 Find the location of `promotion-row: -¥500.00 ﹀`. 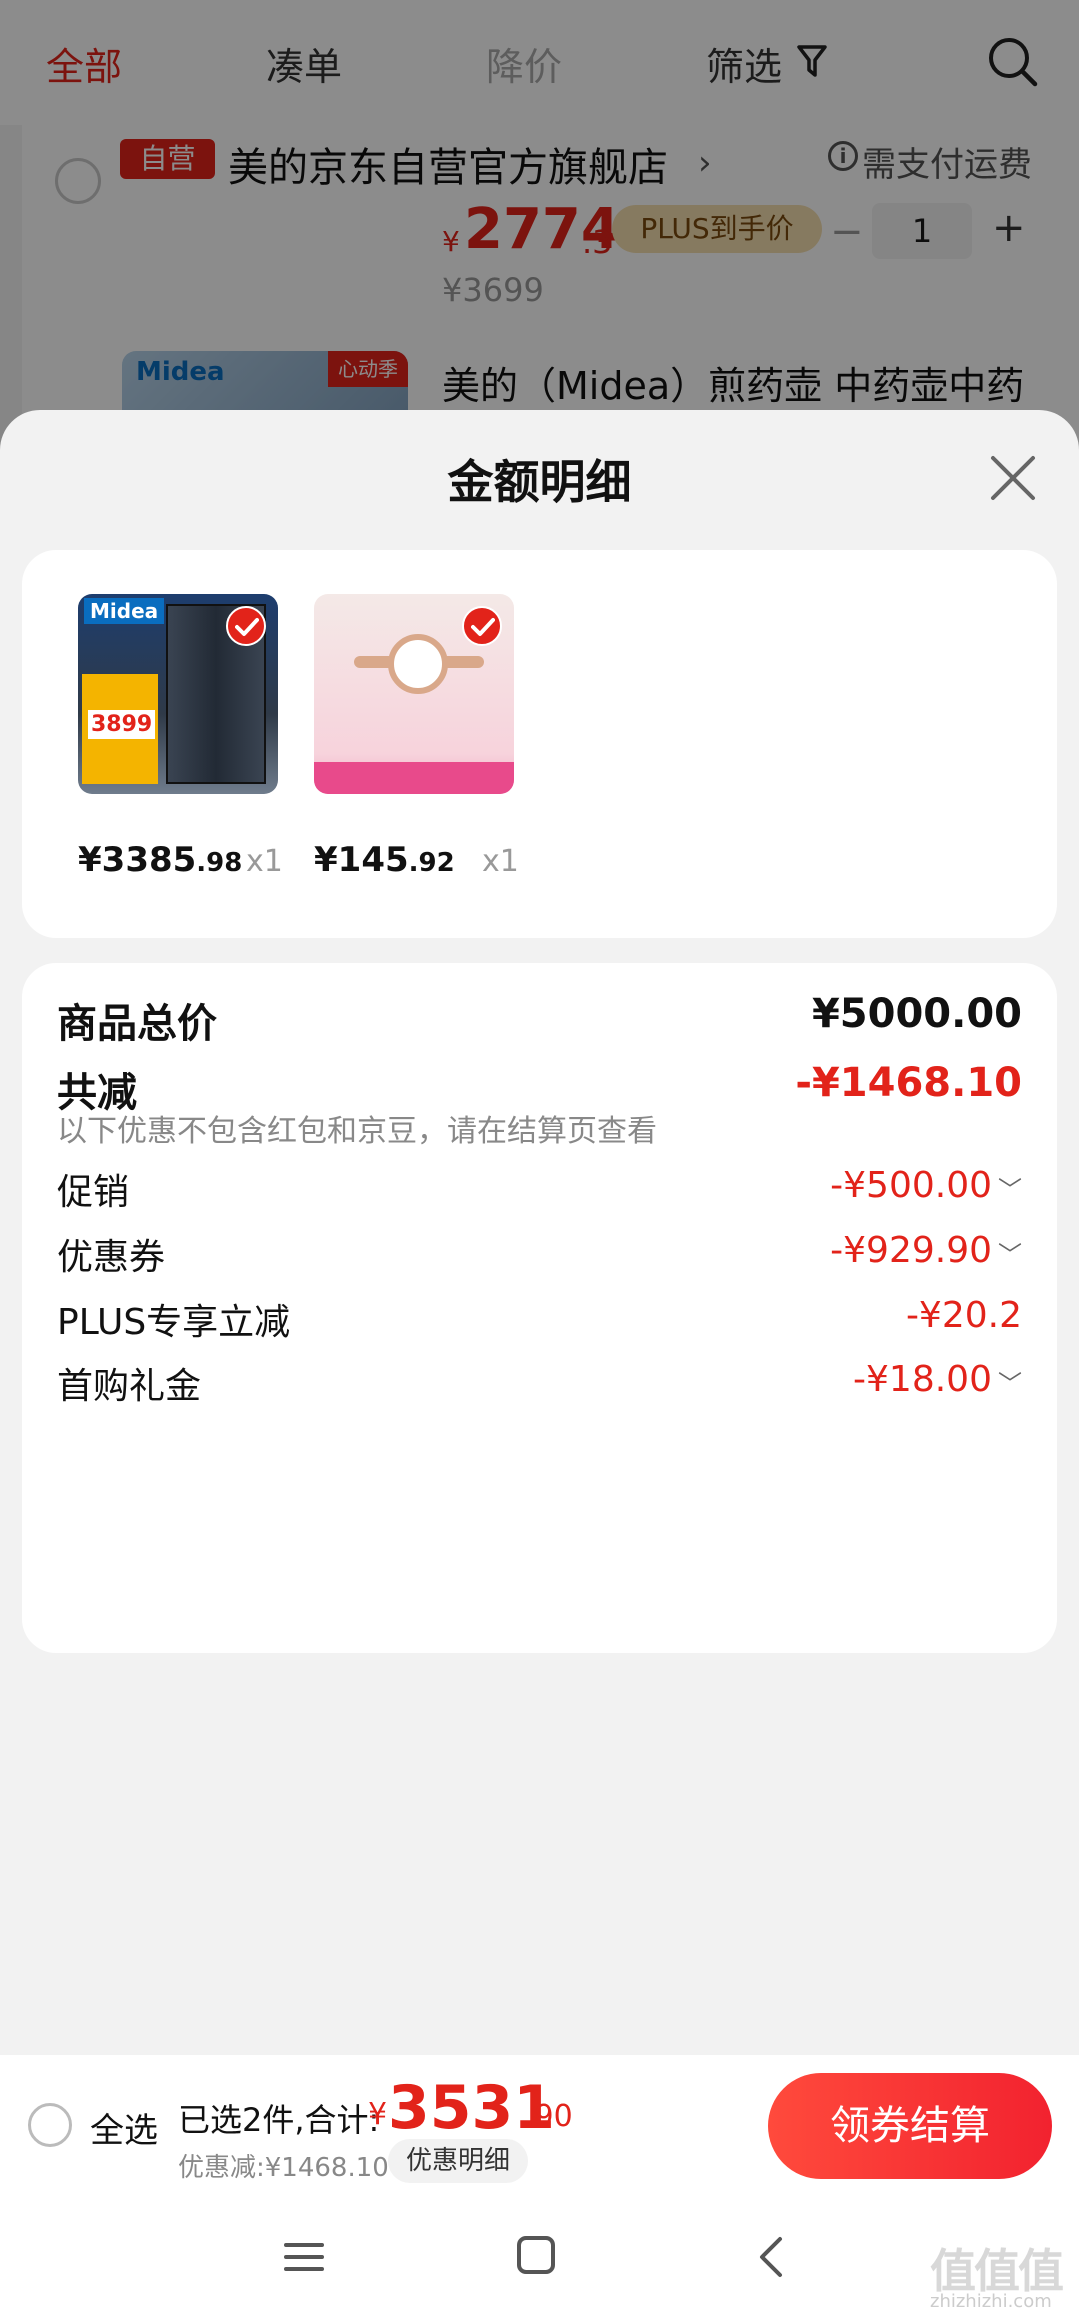

promotion-row: -¥500.00 ﹀ is located at coordinates (926, 1185).